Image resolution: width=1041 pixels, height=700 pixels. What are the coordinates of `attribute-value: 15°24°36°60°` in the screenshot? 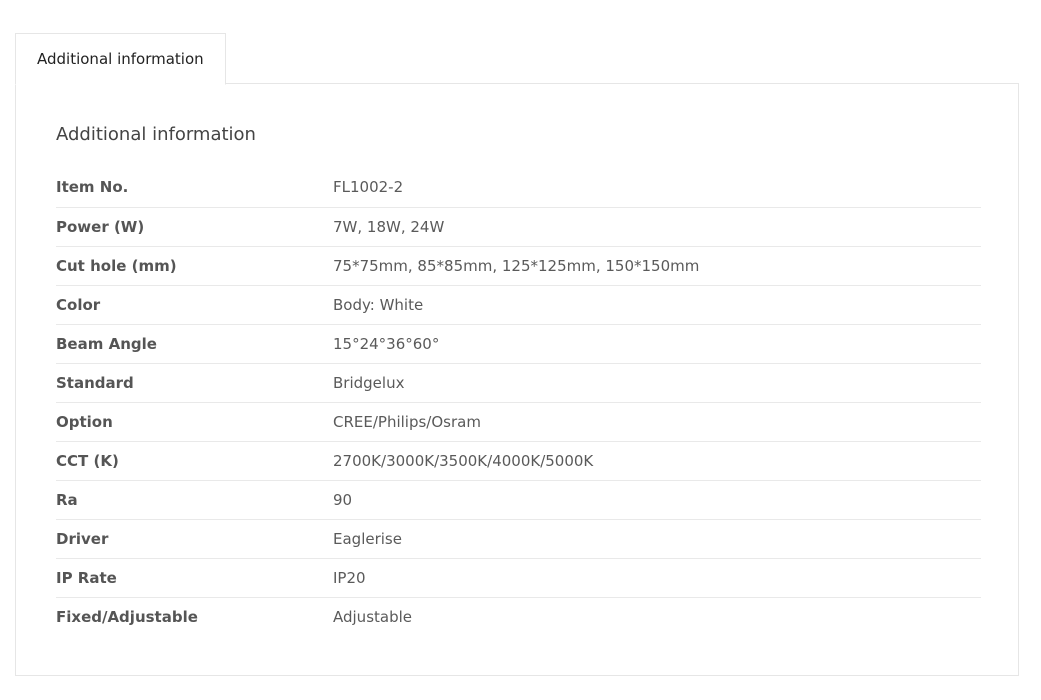 It's located at (657, 343).